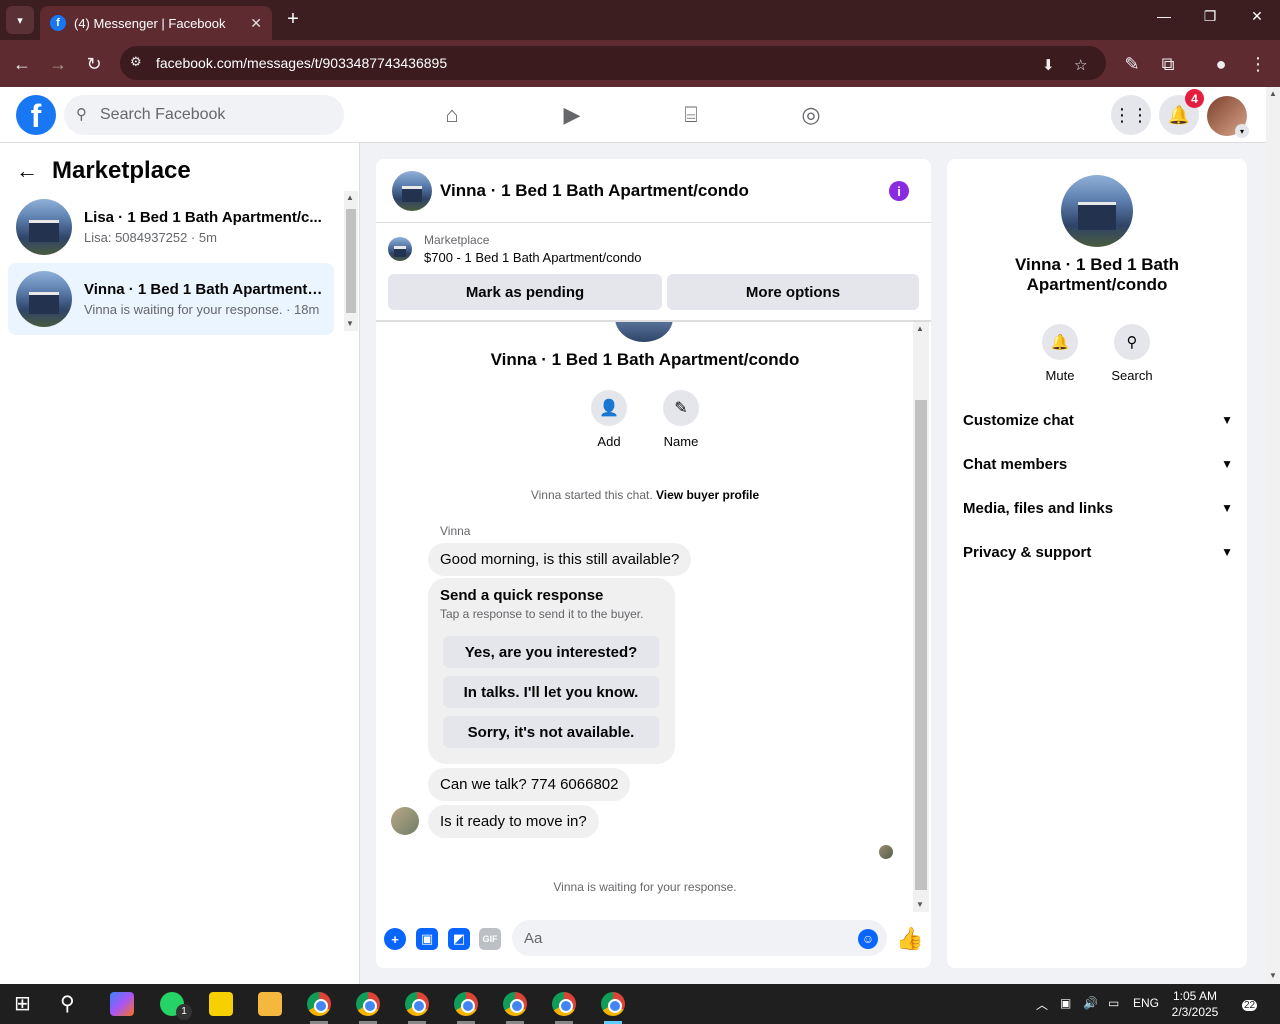 This screenshot has width=1280, height=1024. I want to click on message-bubble: Good morning, is this still available?, so click(560, 559).